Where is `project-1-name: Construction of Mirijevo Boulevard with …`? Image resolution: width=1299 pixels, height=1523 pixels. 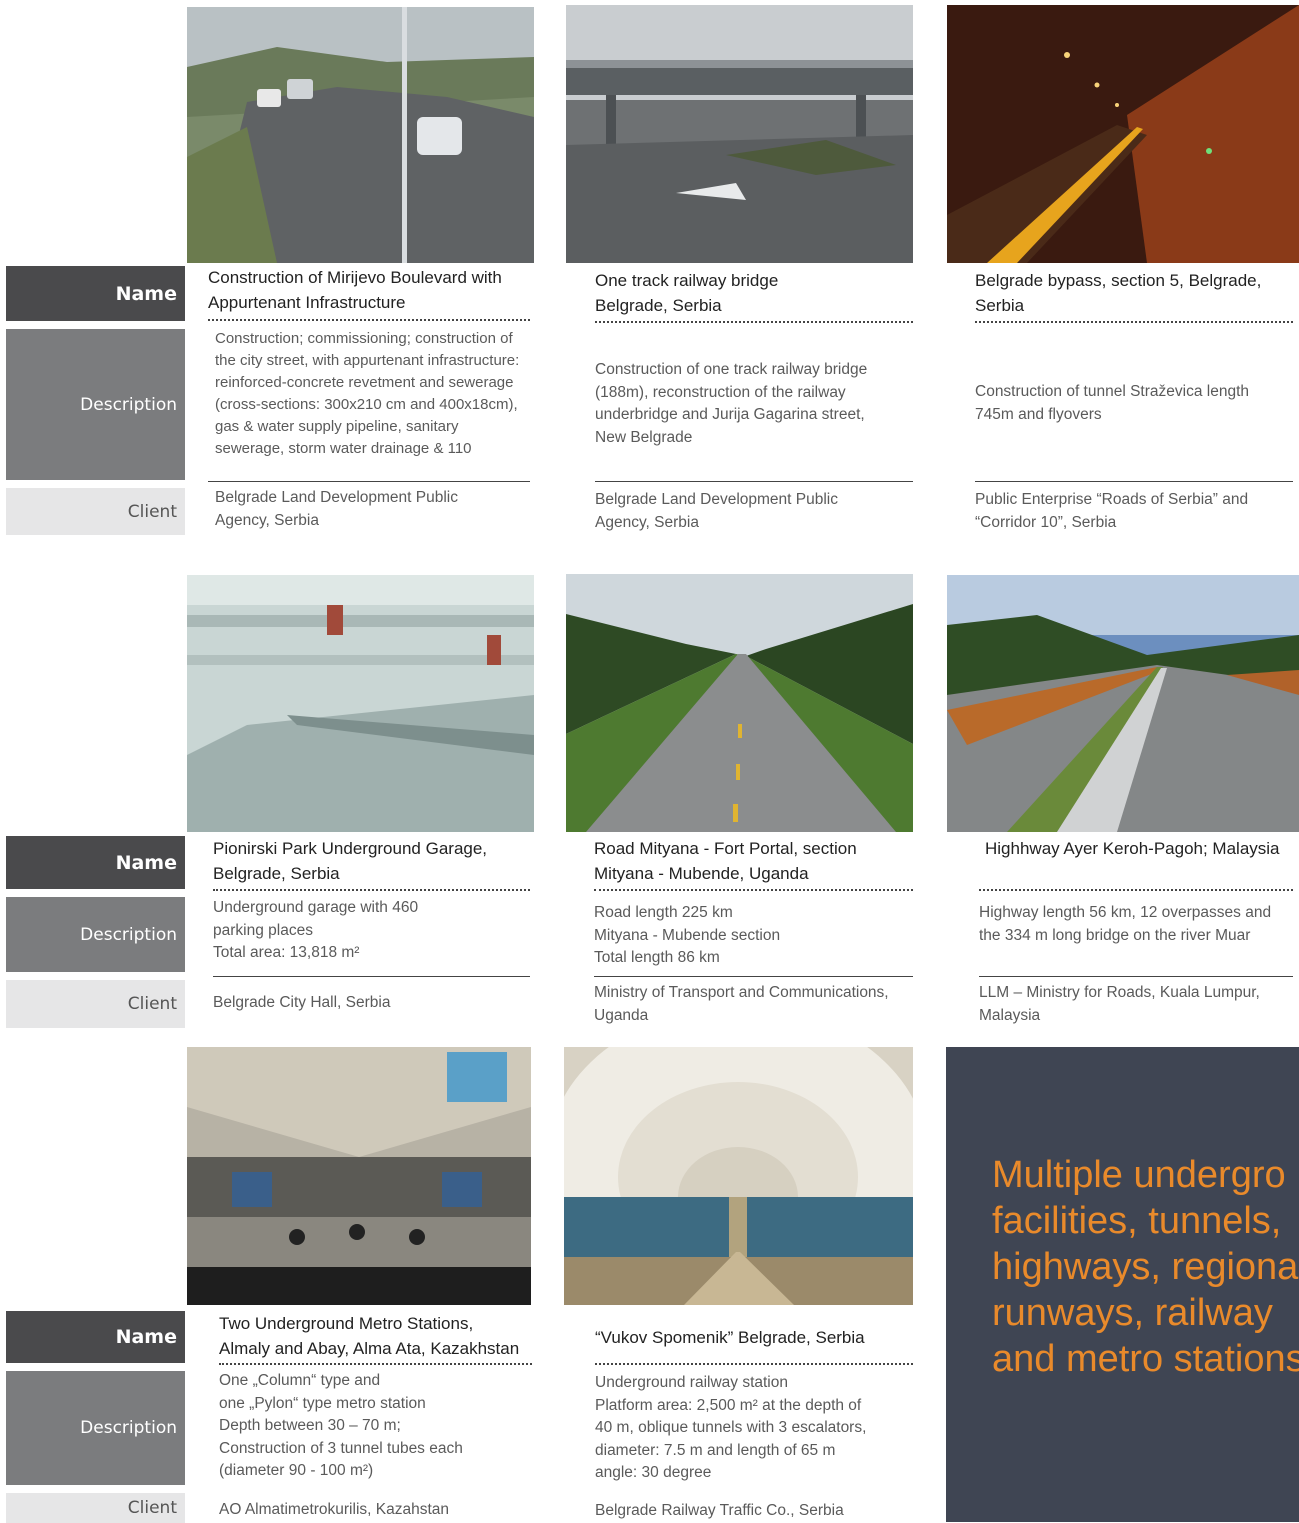
project-1-name: Construction of Mirijevo Boulevard with … is located at coordinates (355, 290).